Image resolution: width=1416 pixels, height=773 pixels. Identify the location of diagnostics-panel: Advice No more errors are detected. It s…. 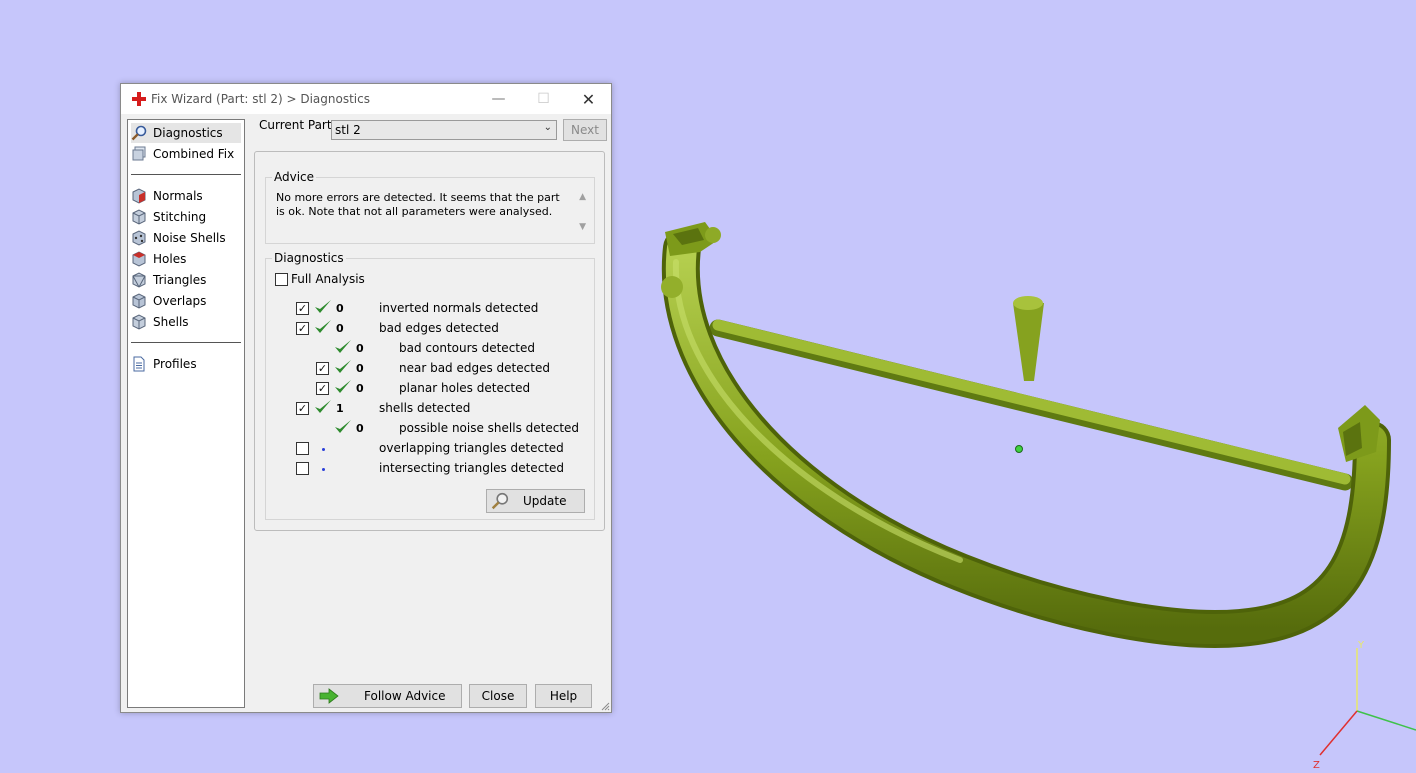
(429, 341).